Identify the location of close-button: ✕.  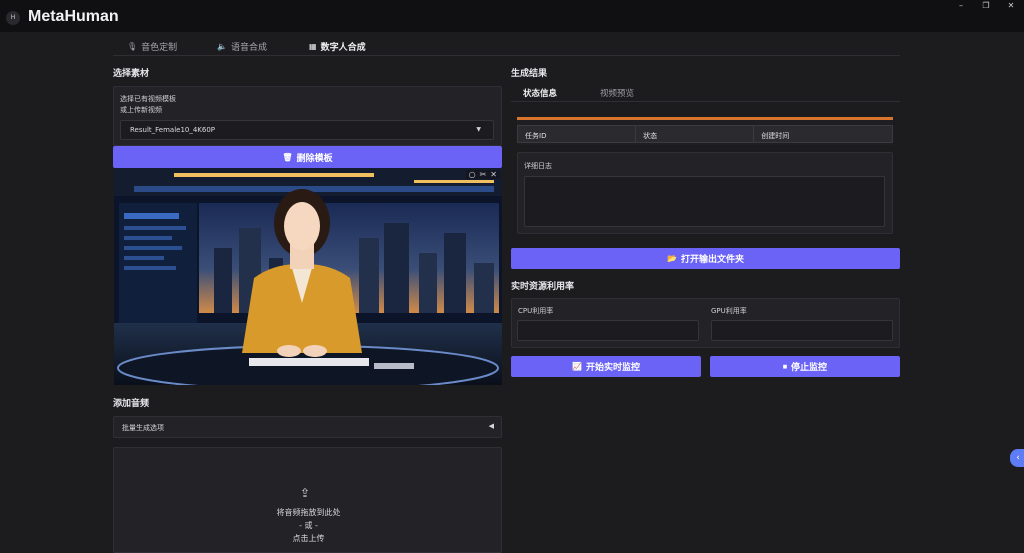
(1011, 6).